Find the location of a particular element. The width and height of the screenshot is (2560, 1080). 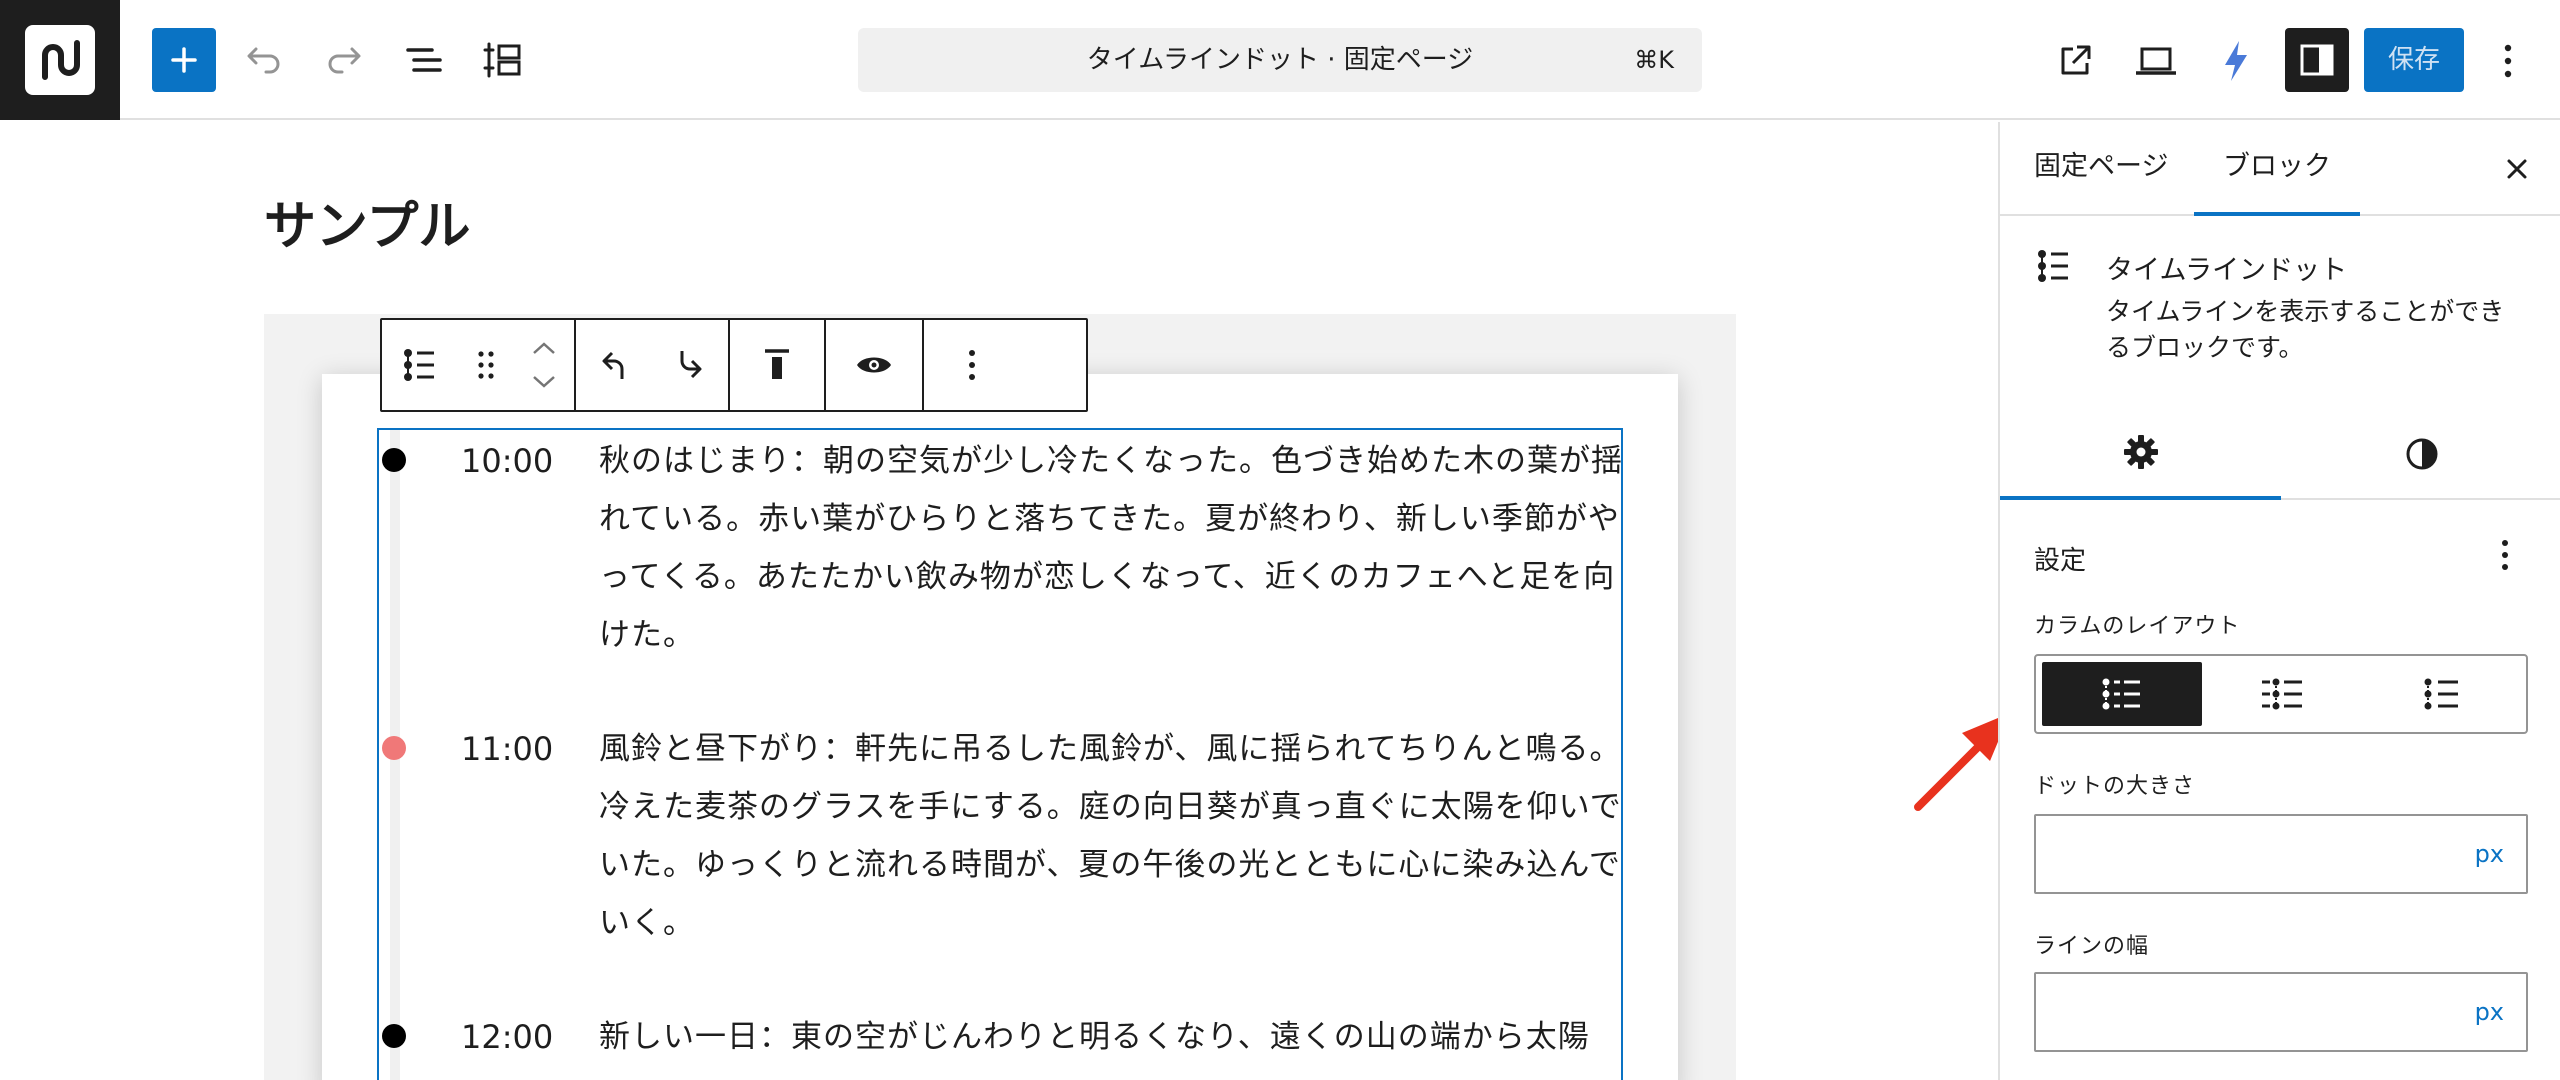

plus-icon is located at coordinates (184, 60).